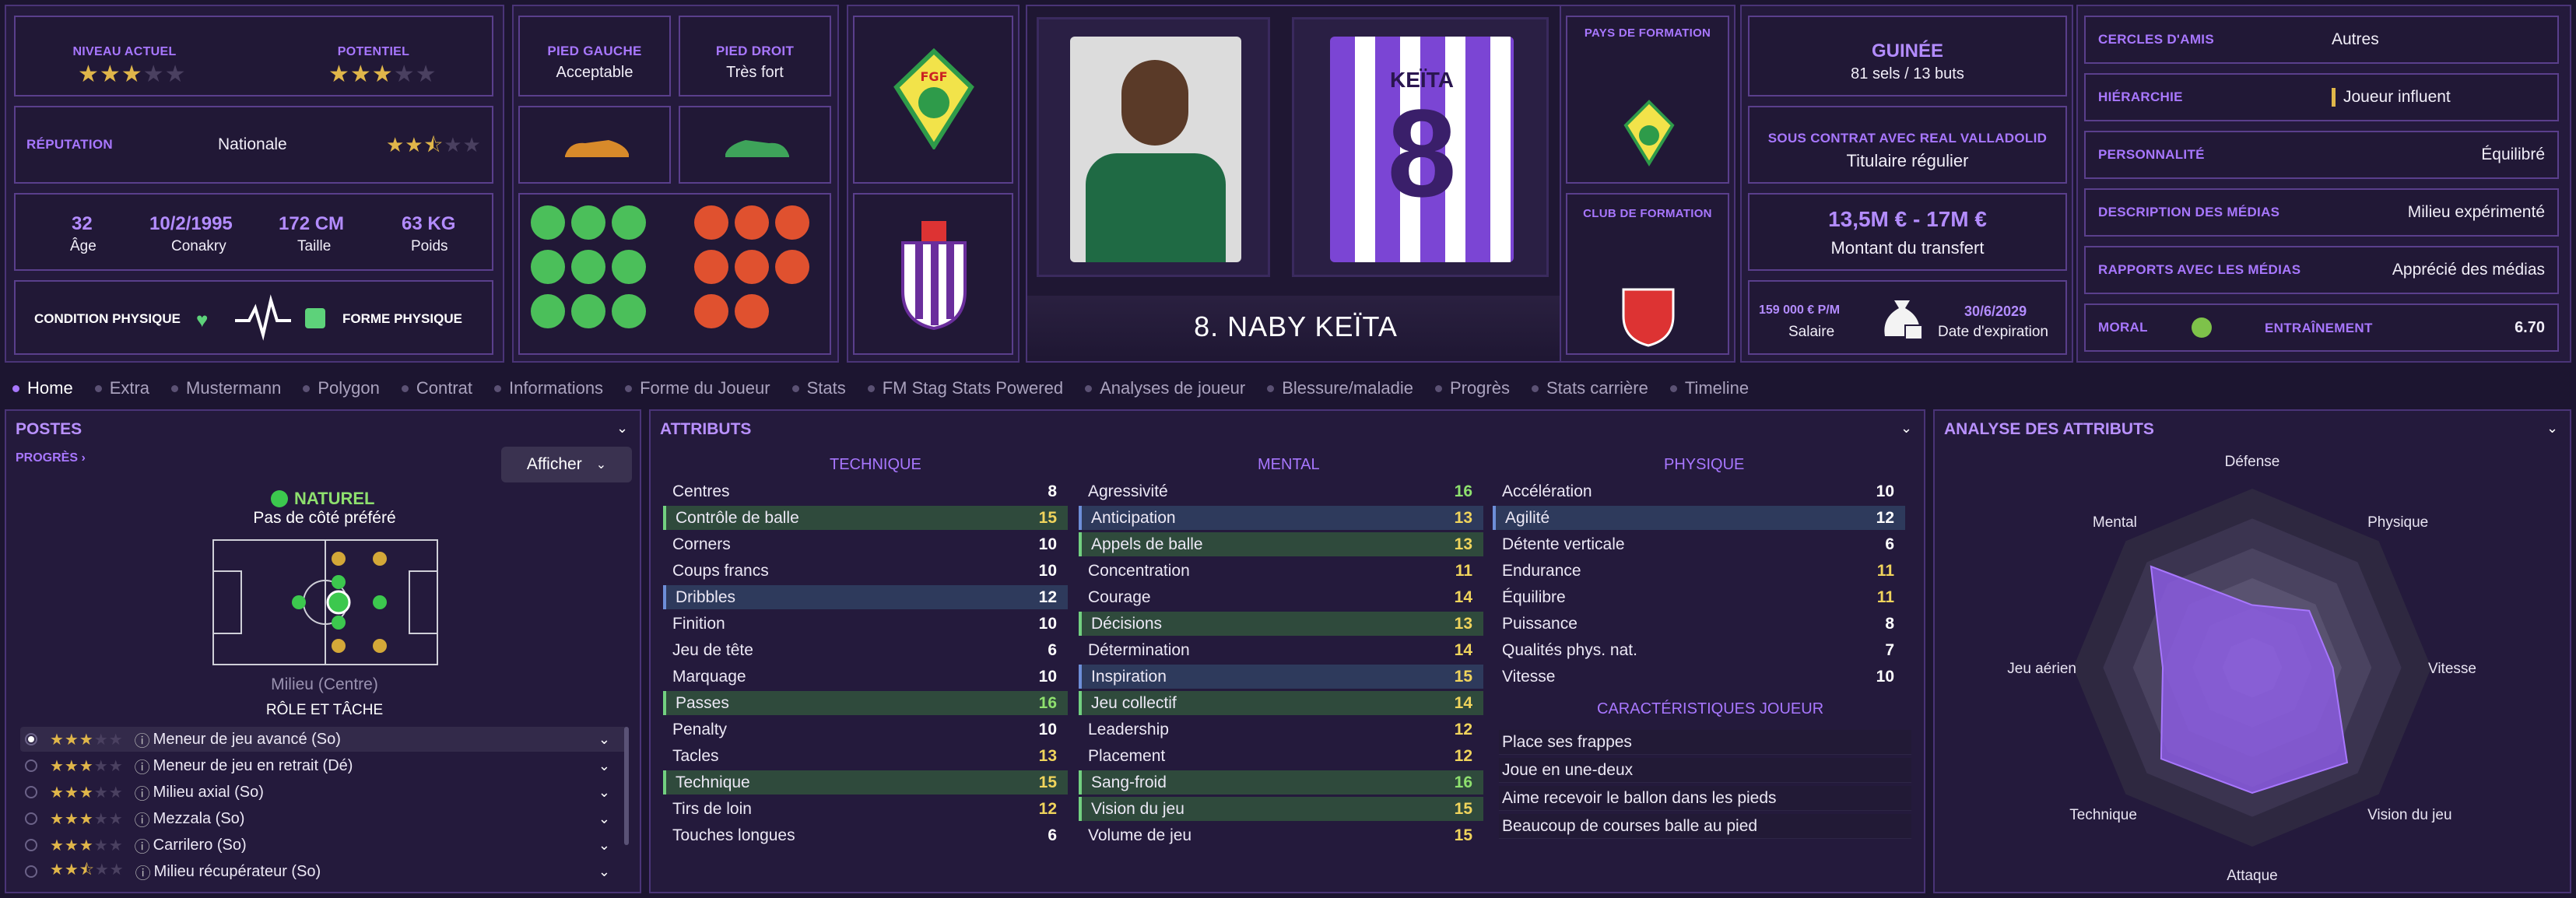 The image size is (2576, 898). I want to click on attribute-row: Passes 16, so click(866, 703).